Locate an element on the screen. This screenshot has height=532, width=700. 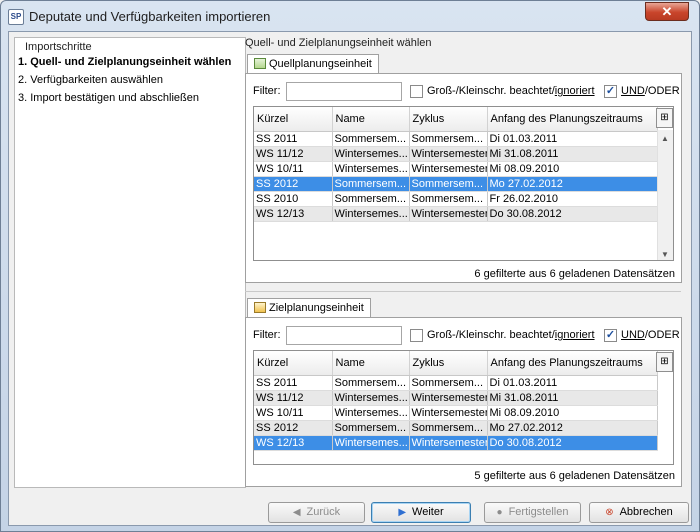
arrow-right-icon: ▶ is located at coordinates (402, 512).